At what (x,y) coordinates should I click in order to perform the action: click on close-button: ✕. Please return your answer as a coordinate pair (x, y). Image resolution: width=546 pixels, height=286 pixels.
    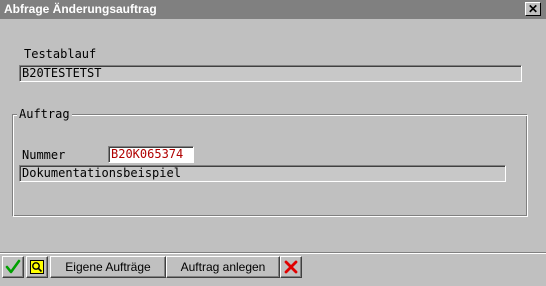
    Looking at the image, I should click on (533, 9).